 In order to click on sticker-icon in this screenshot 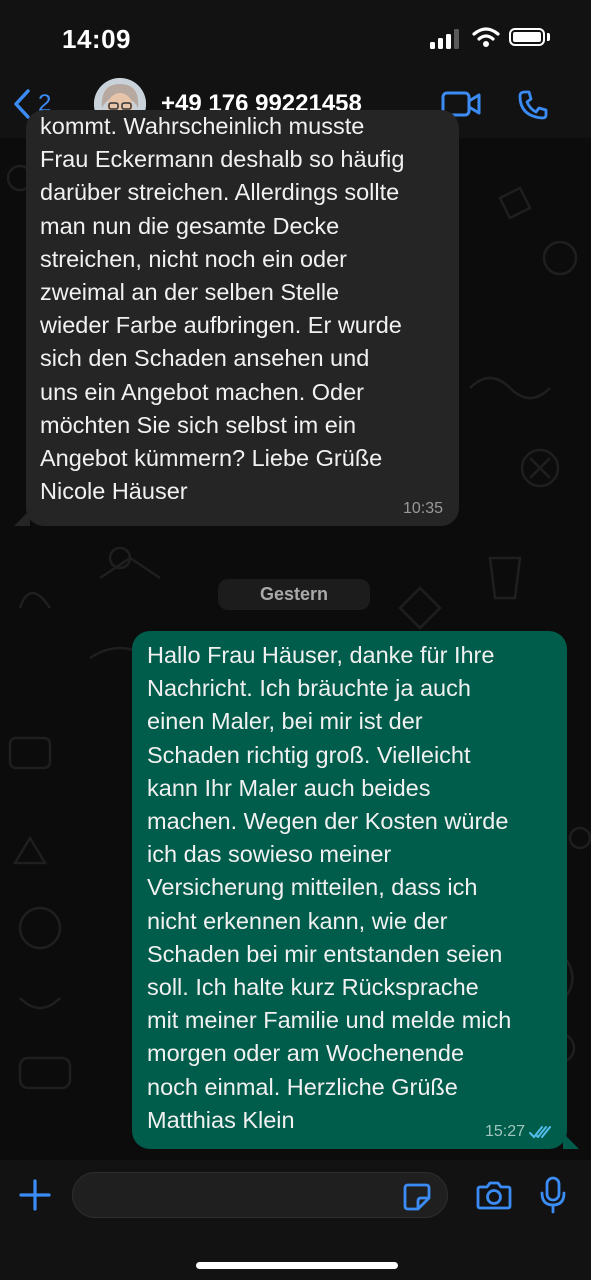, I will do `click(417, 1197)`.